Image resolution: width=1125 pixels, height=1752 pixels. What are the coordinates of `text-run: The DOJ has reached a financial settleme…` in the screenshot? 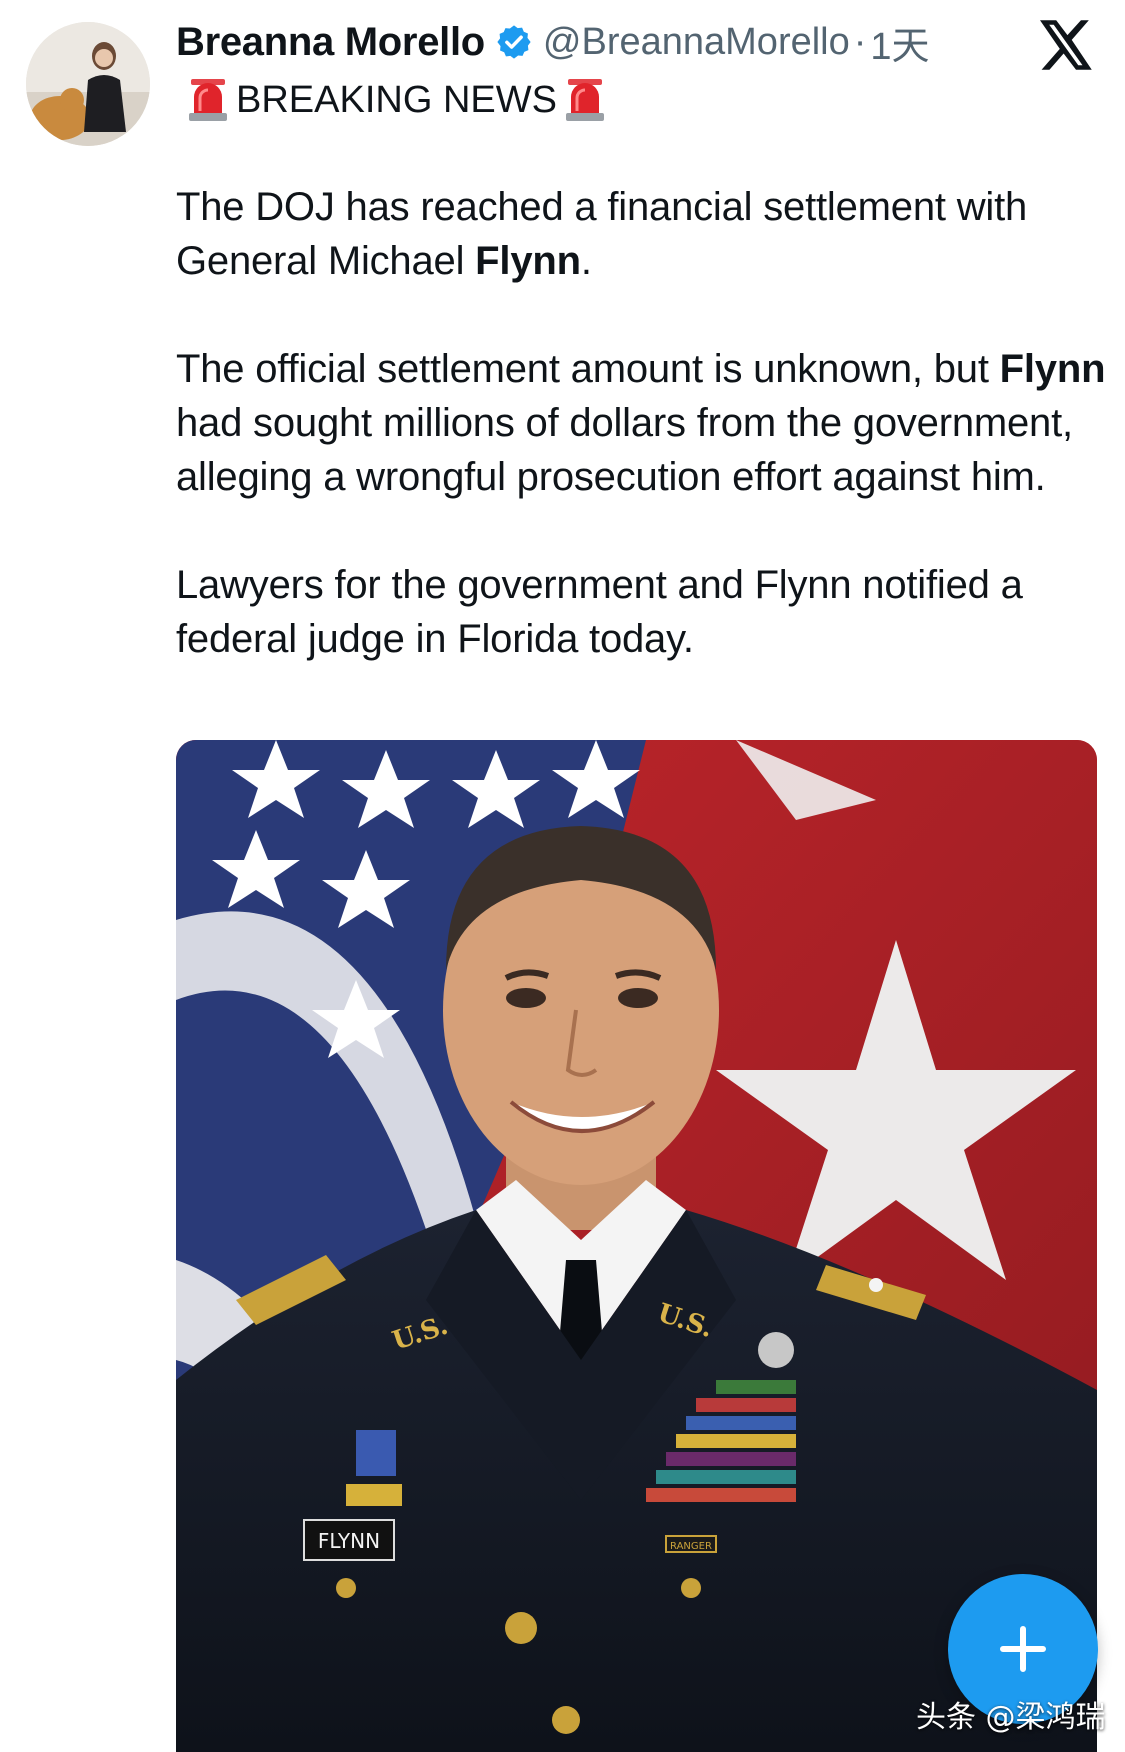 It's located at (602, 234).